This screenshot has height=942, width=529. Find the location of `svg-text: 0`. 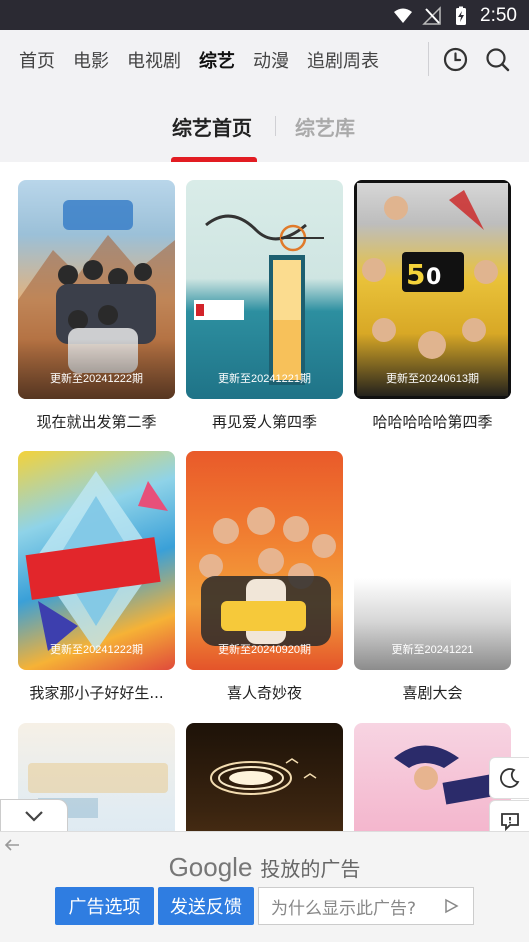

svg-text: 0 is located at coordinates (433, 277).